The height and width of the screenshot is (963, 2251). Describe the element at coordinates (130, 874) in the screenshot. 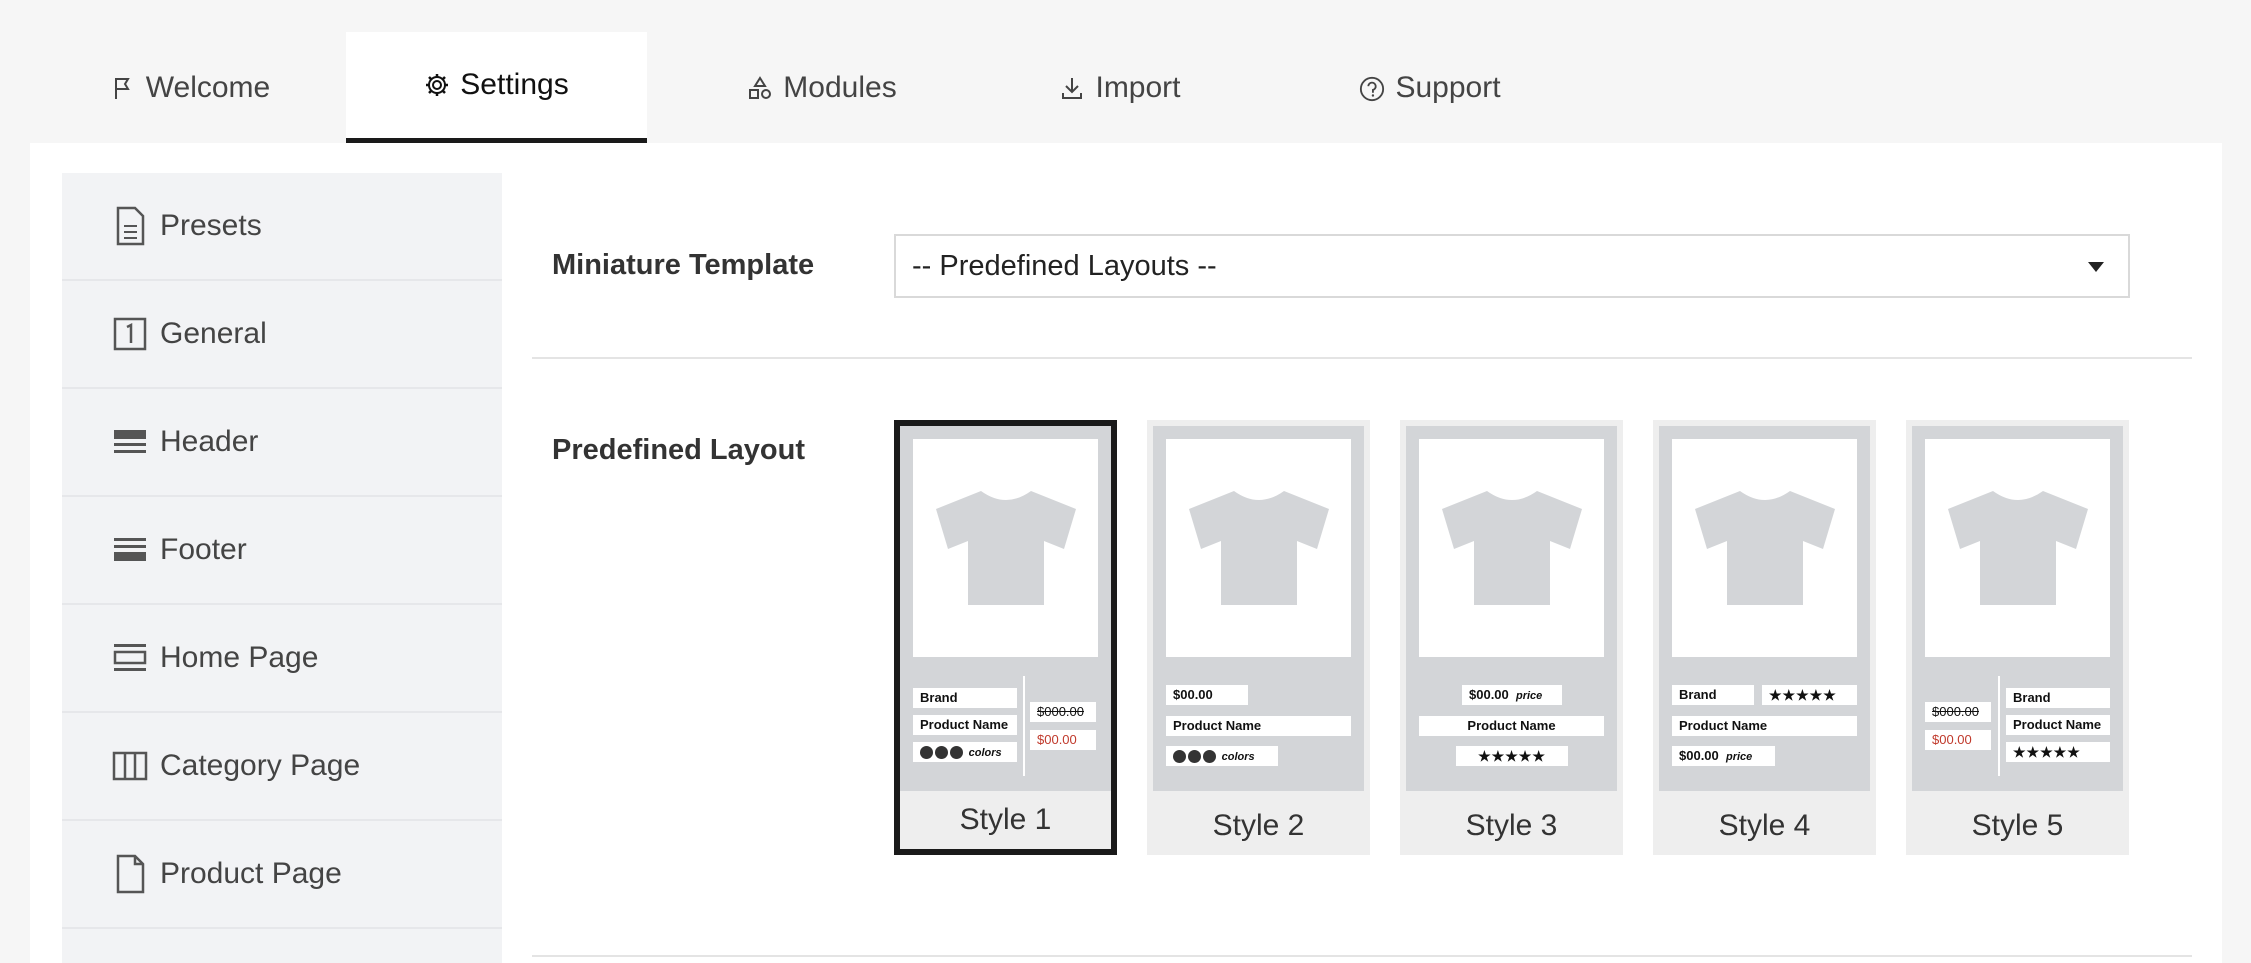

I see `file-icon` at that location.